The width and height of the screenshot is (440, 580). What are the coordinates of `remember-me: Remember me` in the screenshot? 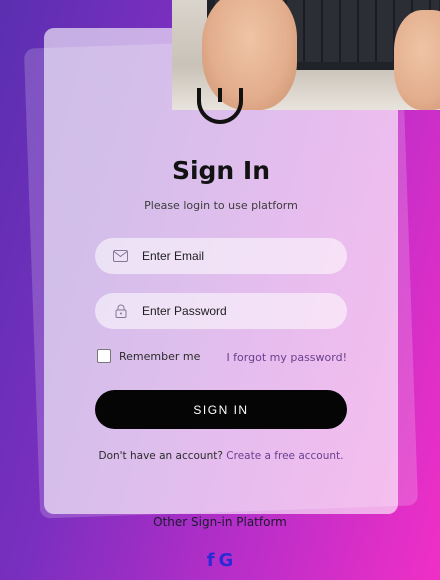 It's located at (148, 356).